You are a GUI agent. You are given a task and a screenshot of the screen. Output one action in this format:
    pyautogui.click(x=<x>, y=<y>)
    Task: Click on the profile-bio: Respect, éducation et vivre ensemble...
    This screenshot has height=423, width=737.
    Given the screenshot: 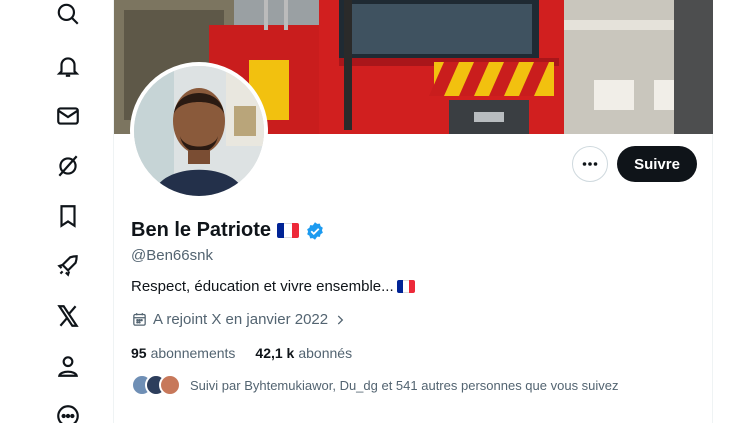 What is the action you would take?
    pyautogui.click(x=273, y=286)
    